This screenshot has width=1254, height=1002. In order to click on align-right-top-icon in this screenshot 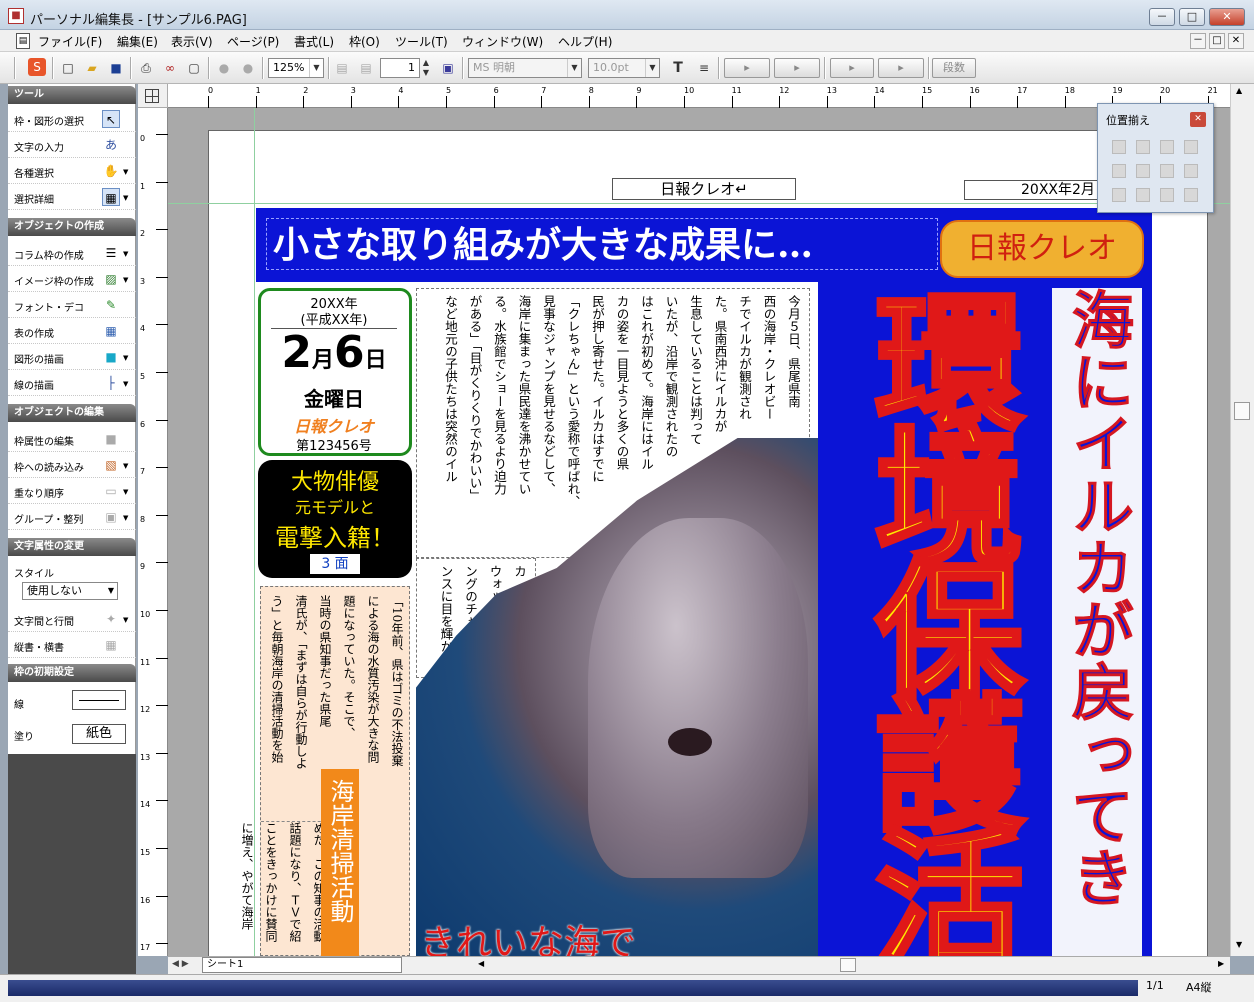, I will do `click(1167, 147)`.